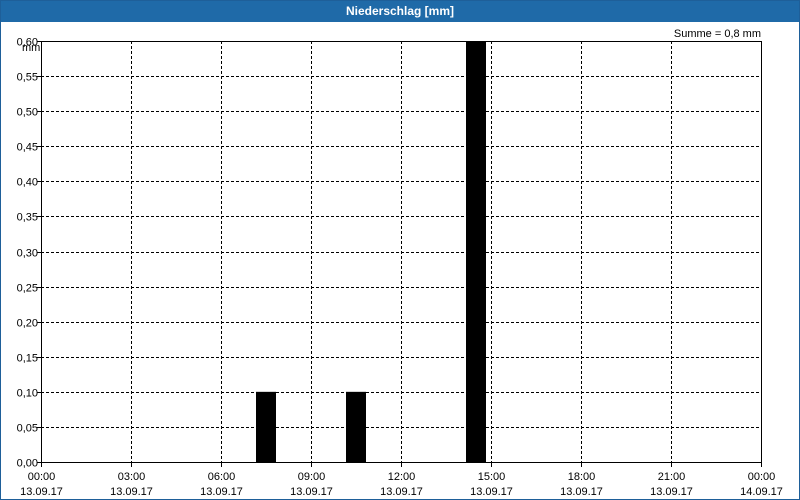  Describe the element at coordinates (27, 464) in the screenshot. I see `y-tick-label: 0,00` at that location.